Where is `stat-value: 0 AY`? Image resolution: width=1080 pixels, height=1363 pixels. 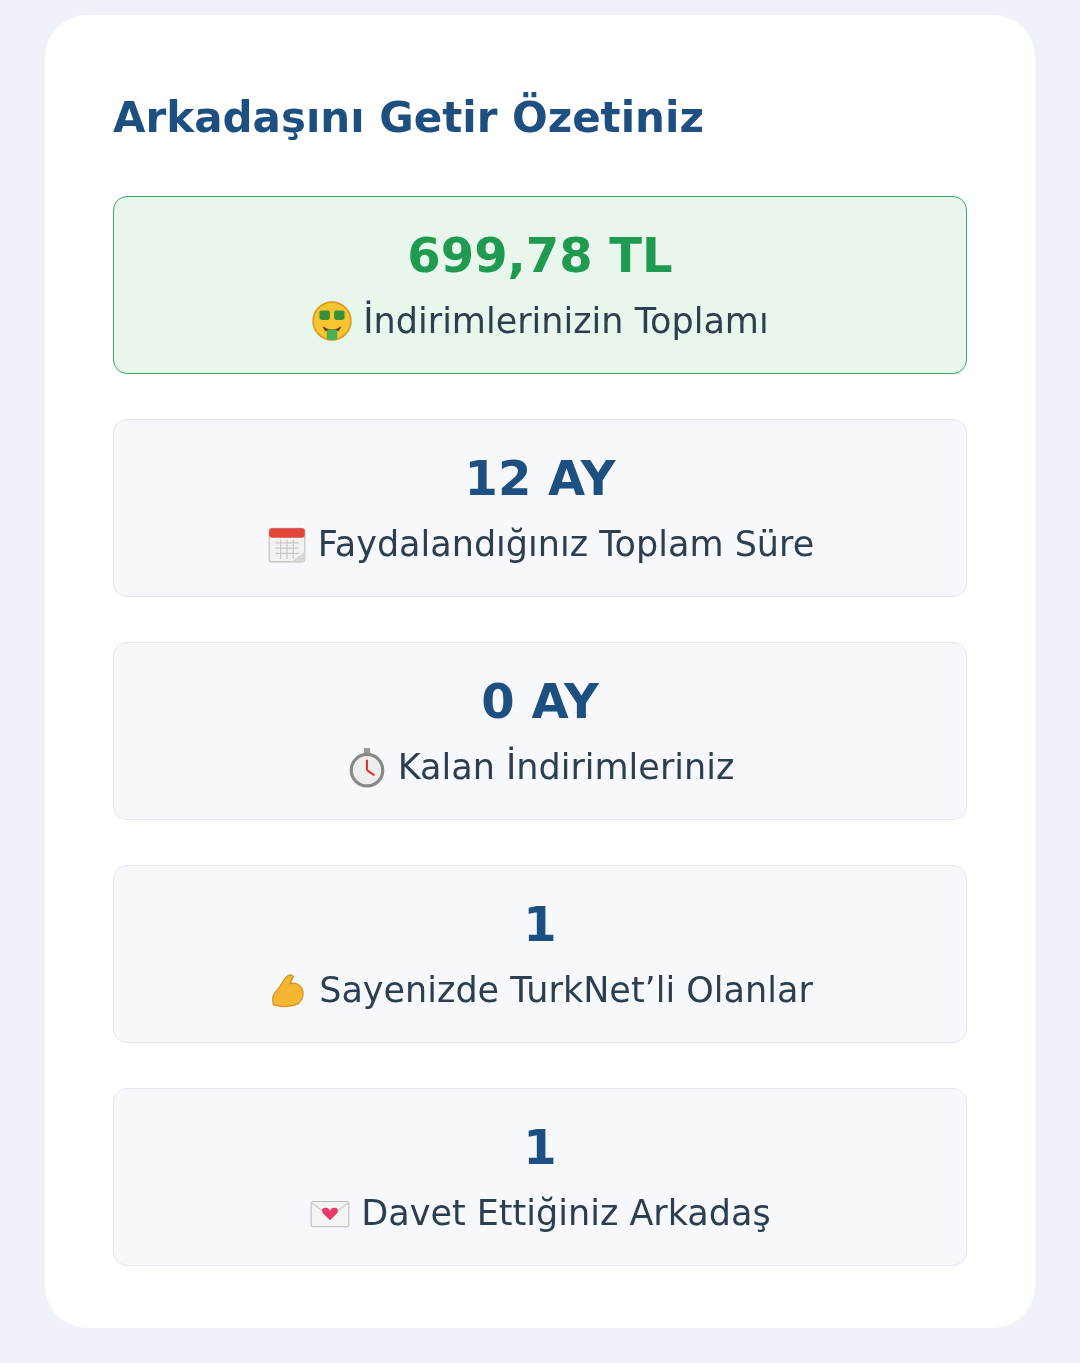
stat-value: 0 AY is located at coordinates (540, 701).